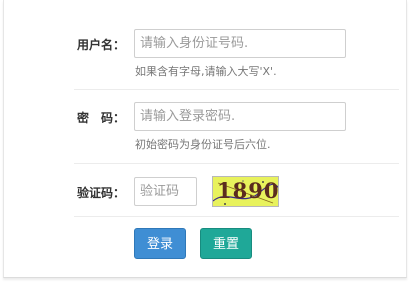  I want to click on reset-button: 重置, so click(226, 243).